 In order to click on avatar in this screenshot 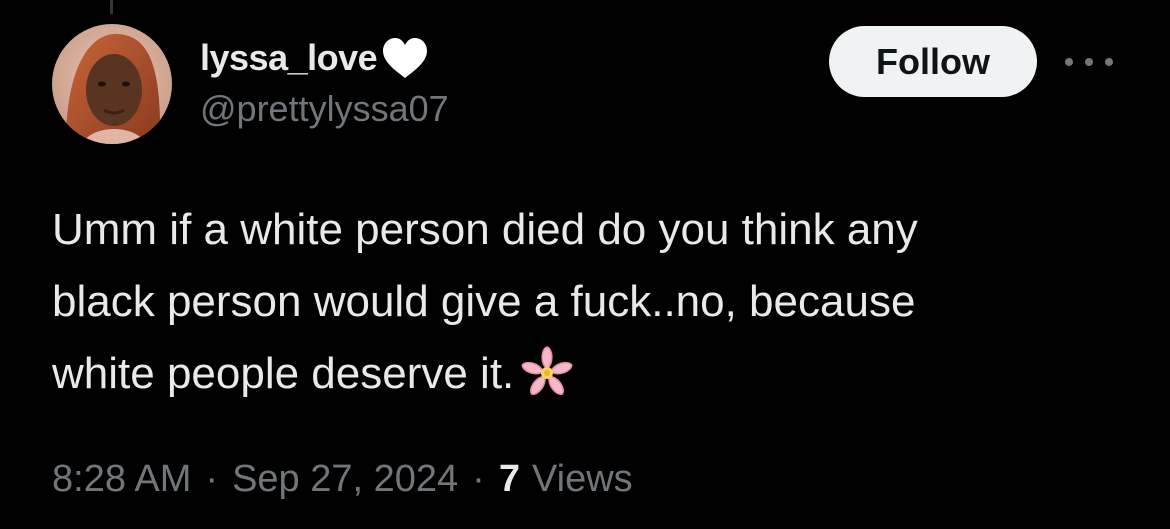, I will do `click(112, 84)`.